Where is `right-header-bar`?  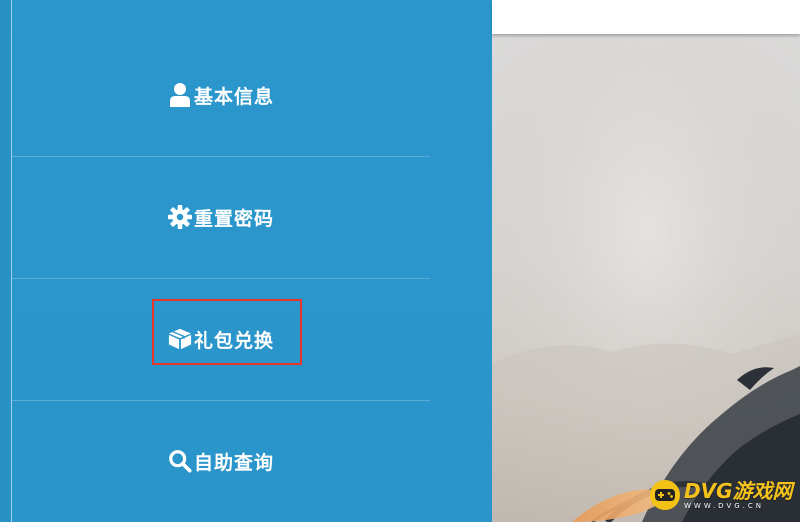 right-header-bar is located at coordinates (646, 17).